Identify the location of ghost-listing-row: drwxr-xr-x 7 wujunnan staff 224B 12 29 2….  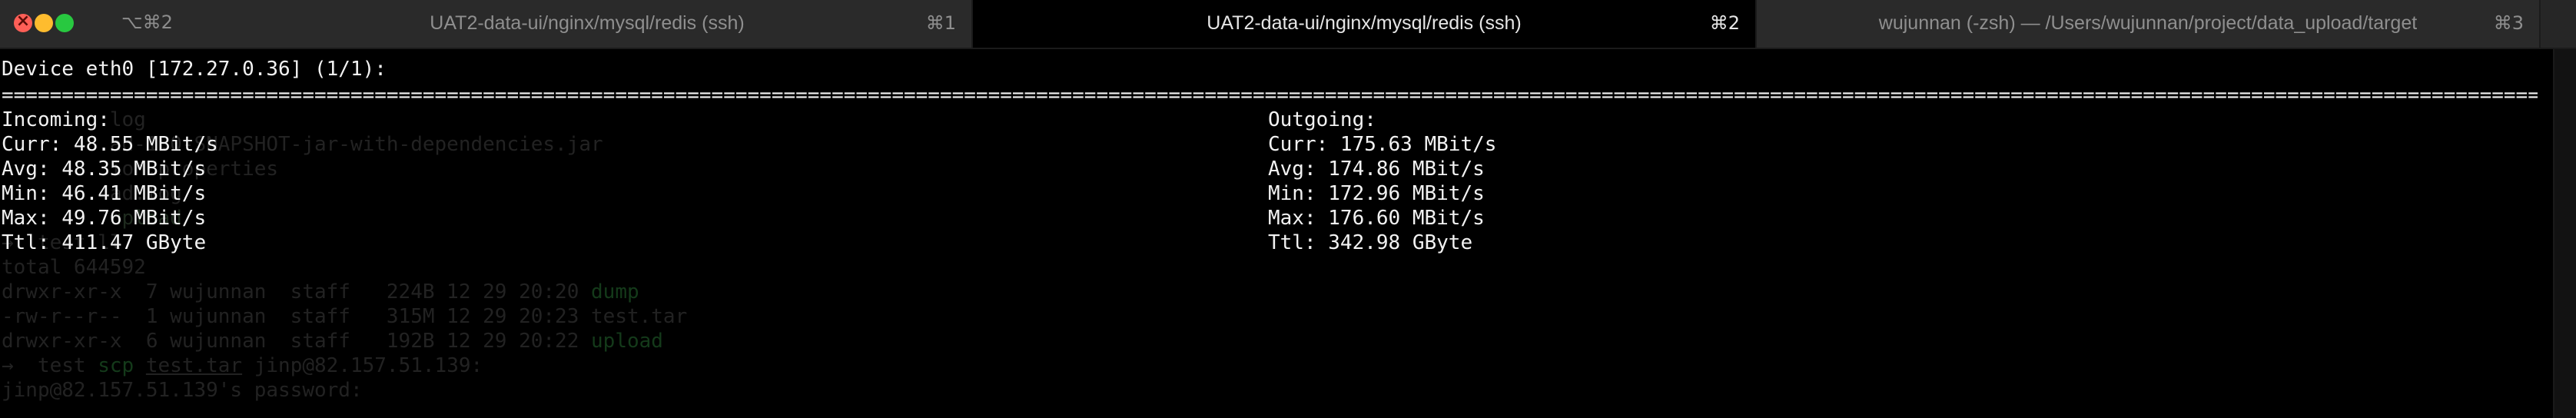
(320, 292).